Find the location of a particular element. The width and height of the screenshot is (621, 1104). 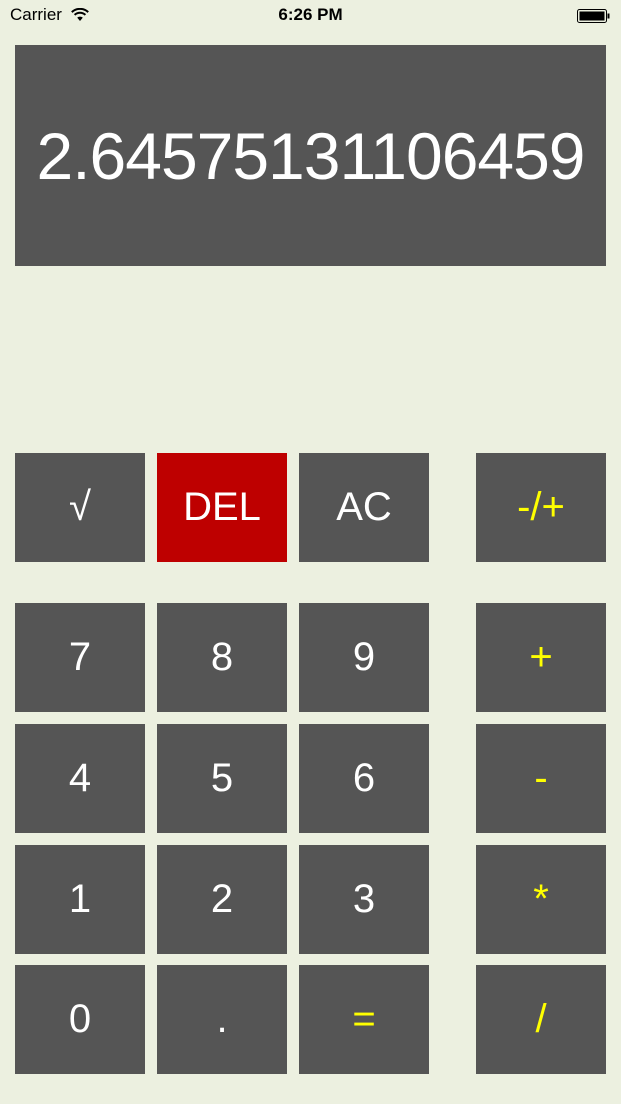

digit-6-button: 6 is located at coordinates (364, 778).